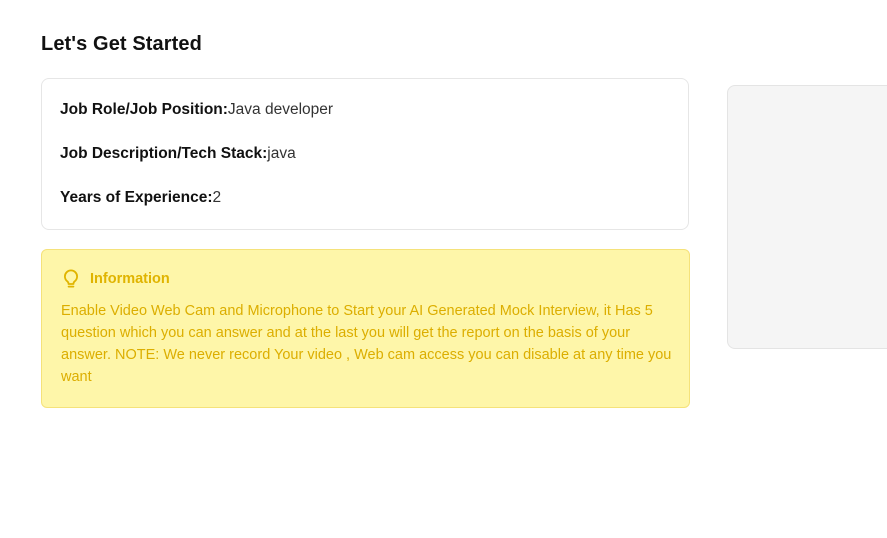 This screenshot has width=887, height=538. I want to click on webcam-panel, so click(807, 217).